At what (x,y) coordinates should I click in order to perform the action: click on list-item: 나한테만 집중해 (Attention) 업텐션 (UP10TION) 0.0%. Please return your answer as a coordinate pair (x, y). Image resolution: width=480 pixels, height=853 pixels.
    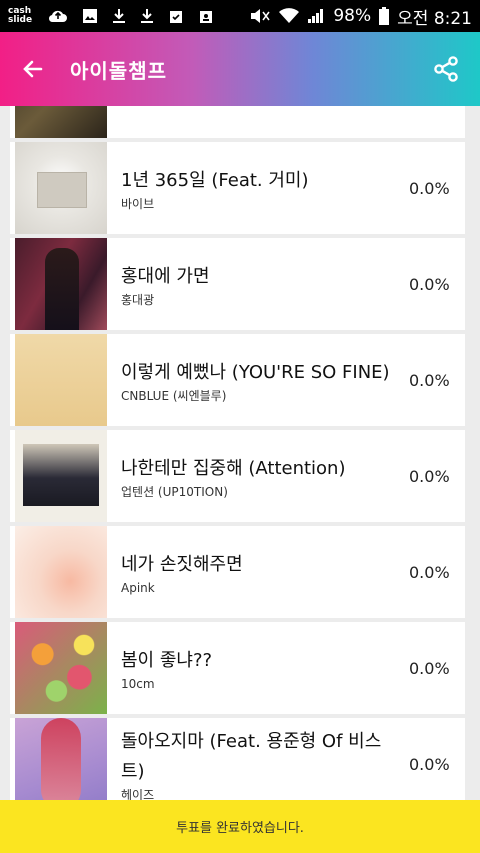
    Looking at the image, I should click on (237, 476).